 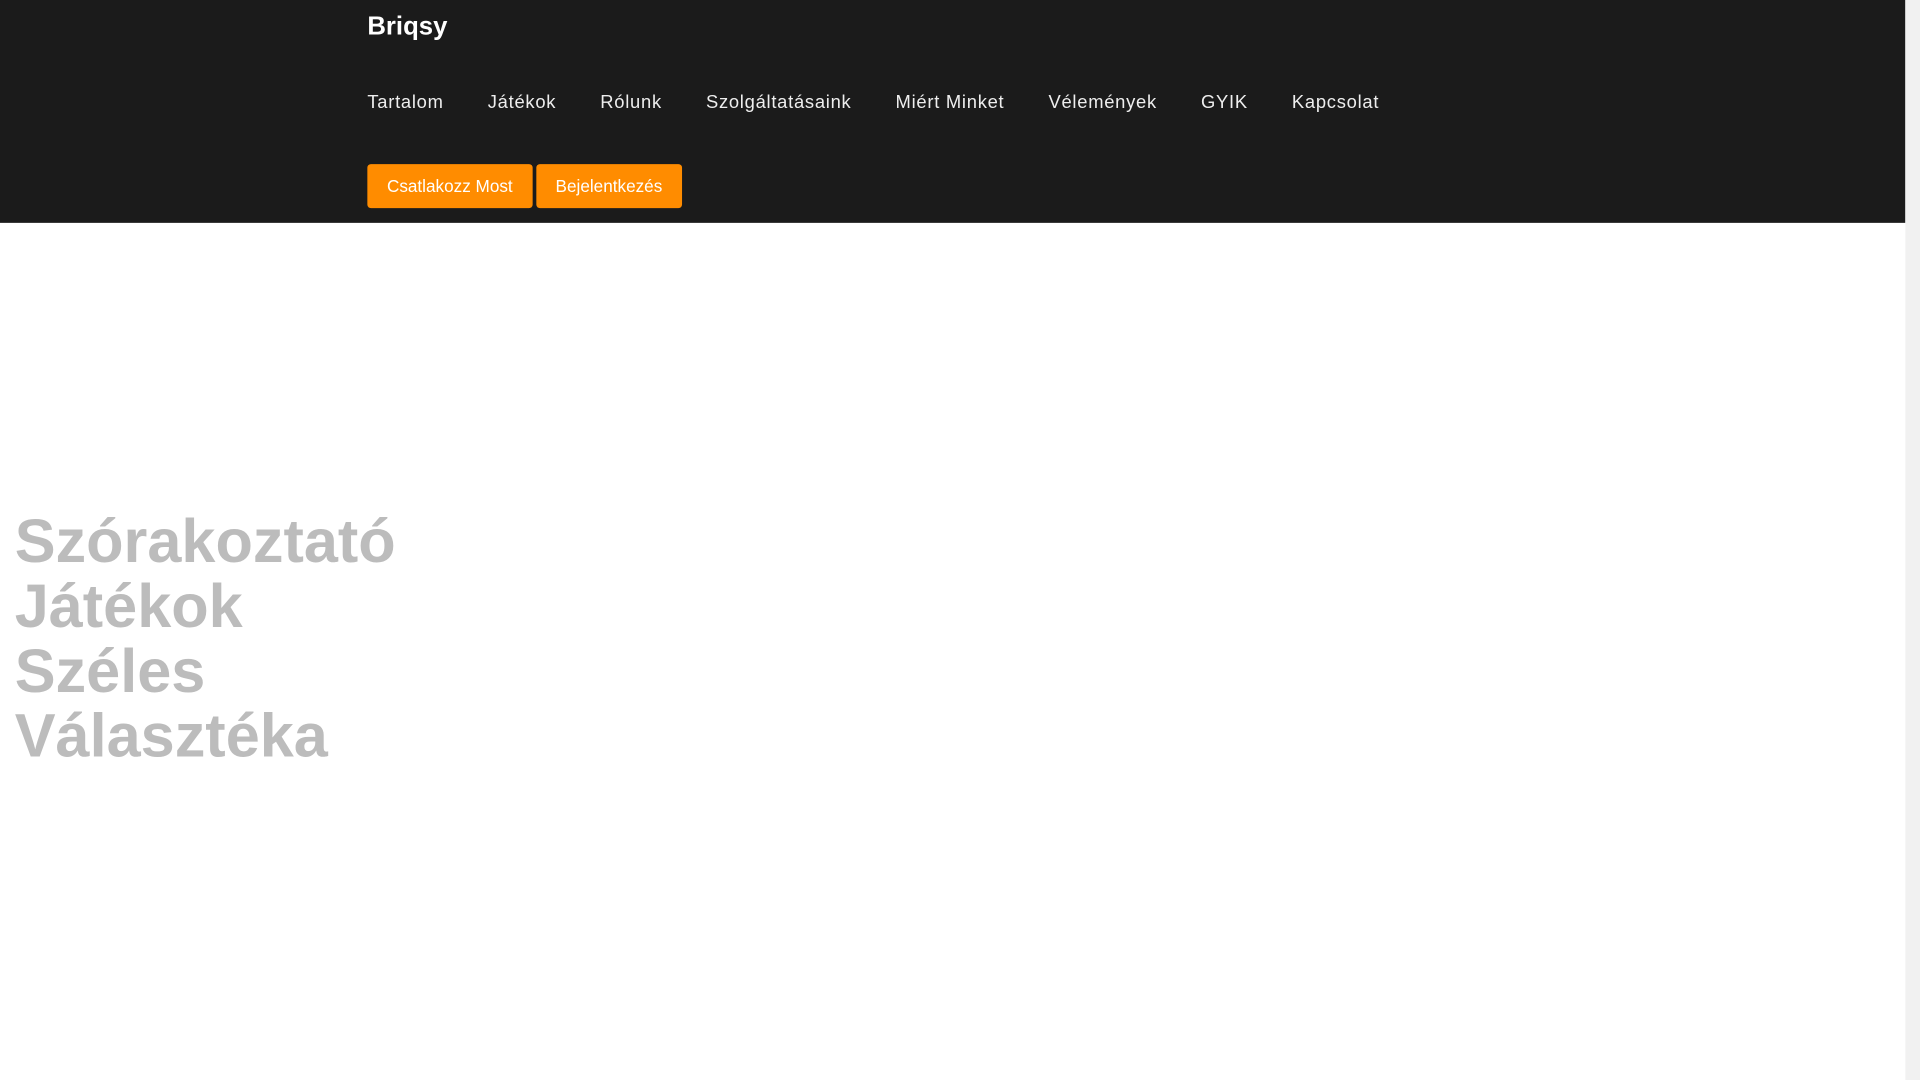 What do you see at coordinates (522, 102) in the screenshot?
I see `nav-jatekok: Játékok` at bounding box center [522, 102].